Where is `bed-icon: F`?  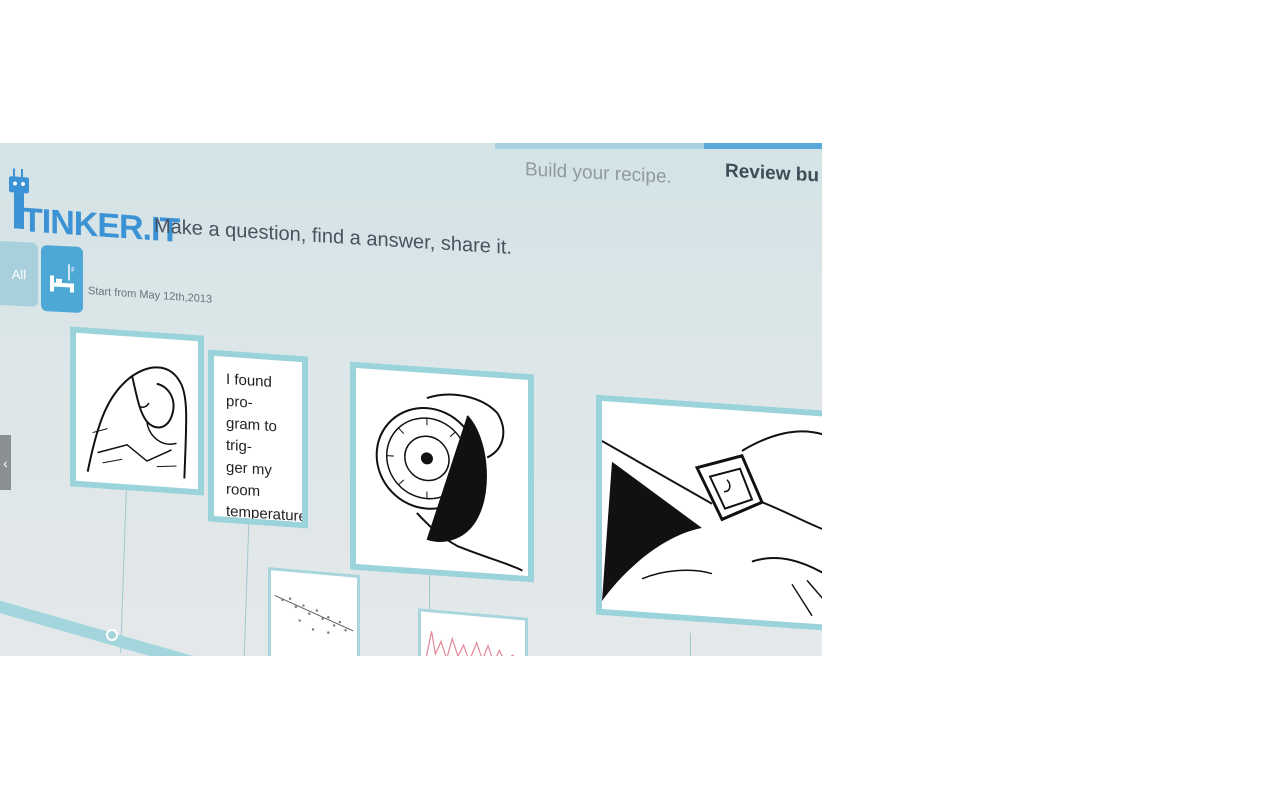
bed-icon: F is located at coordinates (62, 278).